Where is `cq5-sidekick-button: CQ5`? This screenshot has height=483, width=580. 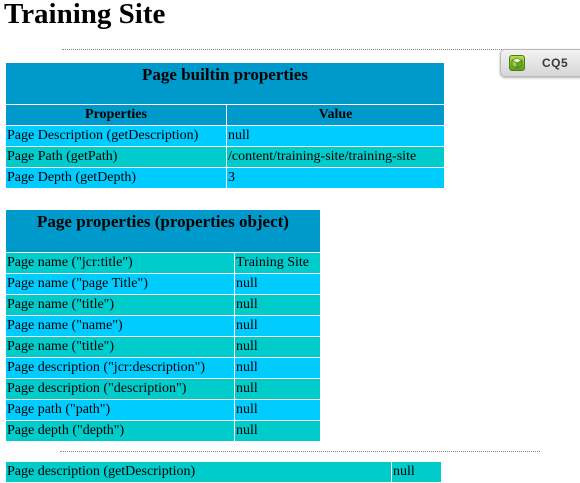 cq5-sidekick-button: CQ5 is located at coordinates (540, 63).